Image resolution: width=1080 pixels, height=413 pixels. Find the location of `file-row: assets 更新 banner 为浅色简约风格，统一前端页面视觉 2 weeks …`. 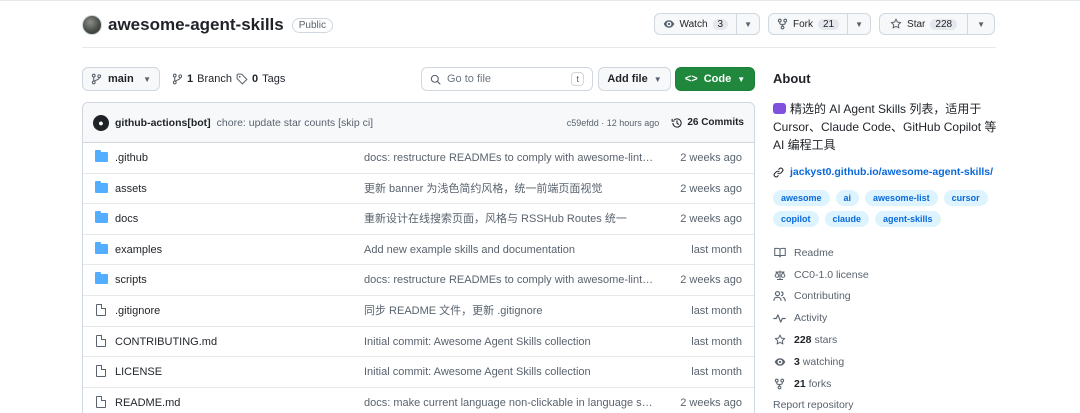

file-row: assets 更新 banner 为浅色简约风格，统一前端页面视觉 2 weeks … is located at coordinates (418, 189).